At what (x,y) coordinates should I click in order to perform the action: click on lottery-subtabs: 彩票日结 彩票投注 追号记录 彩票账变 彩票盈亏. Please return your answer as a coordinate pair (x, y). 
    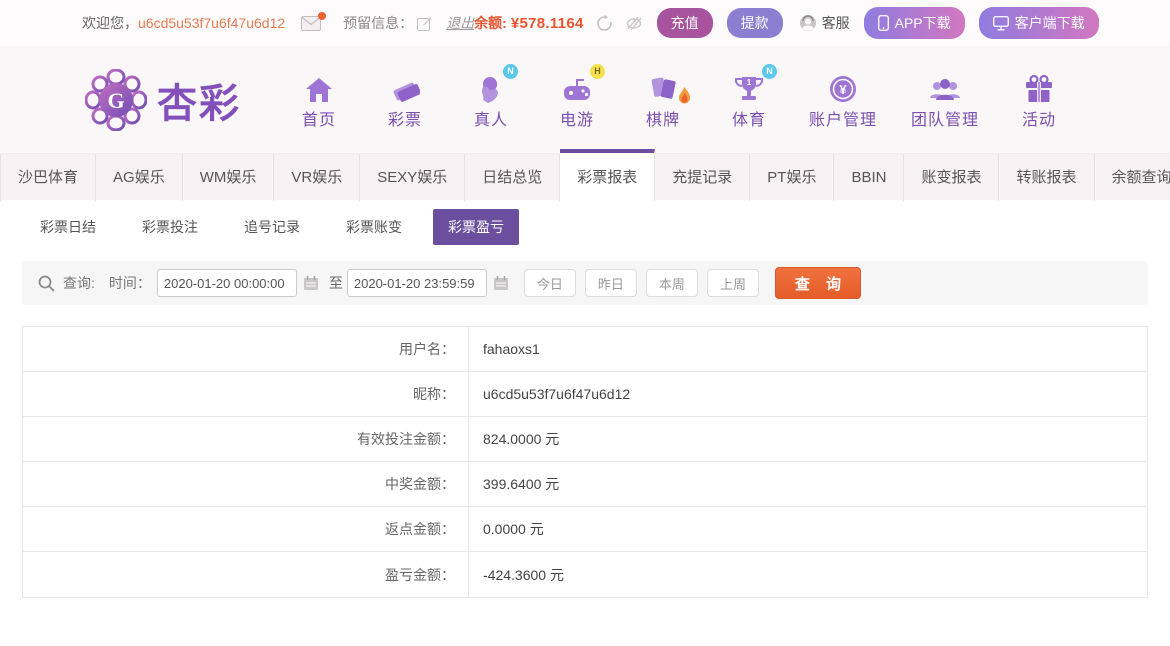
    Looking at the image, I should click on (585, 226).